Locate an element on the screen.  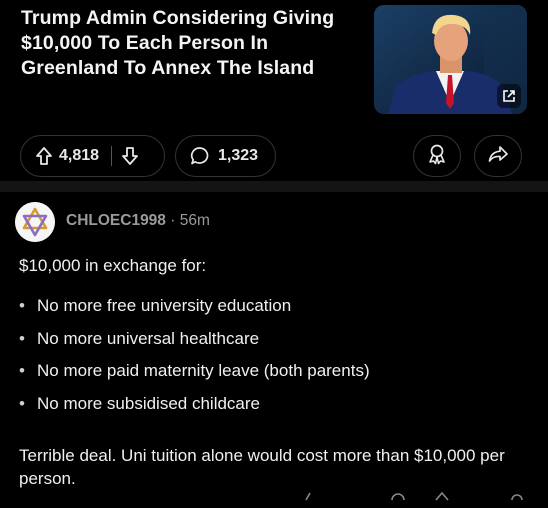
share-button is located at coordinates (498, 156).